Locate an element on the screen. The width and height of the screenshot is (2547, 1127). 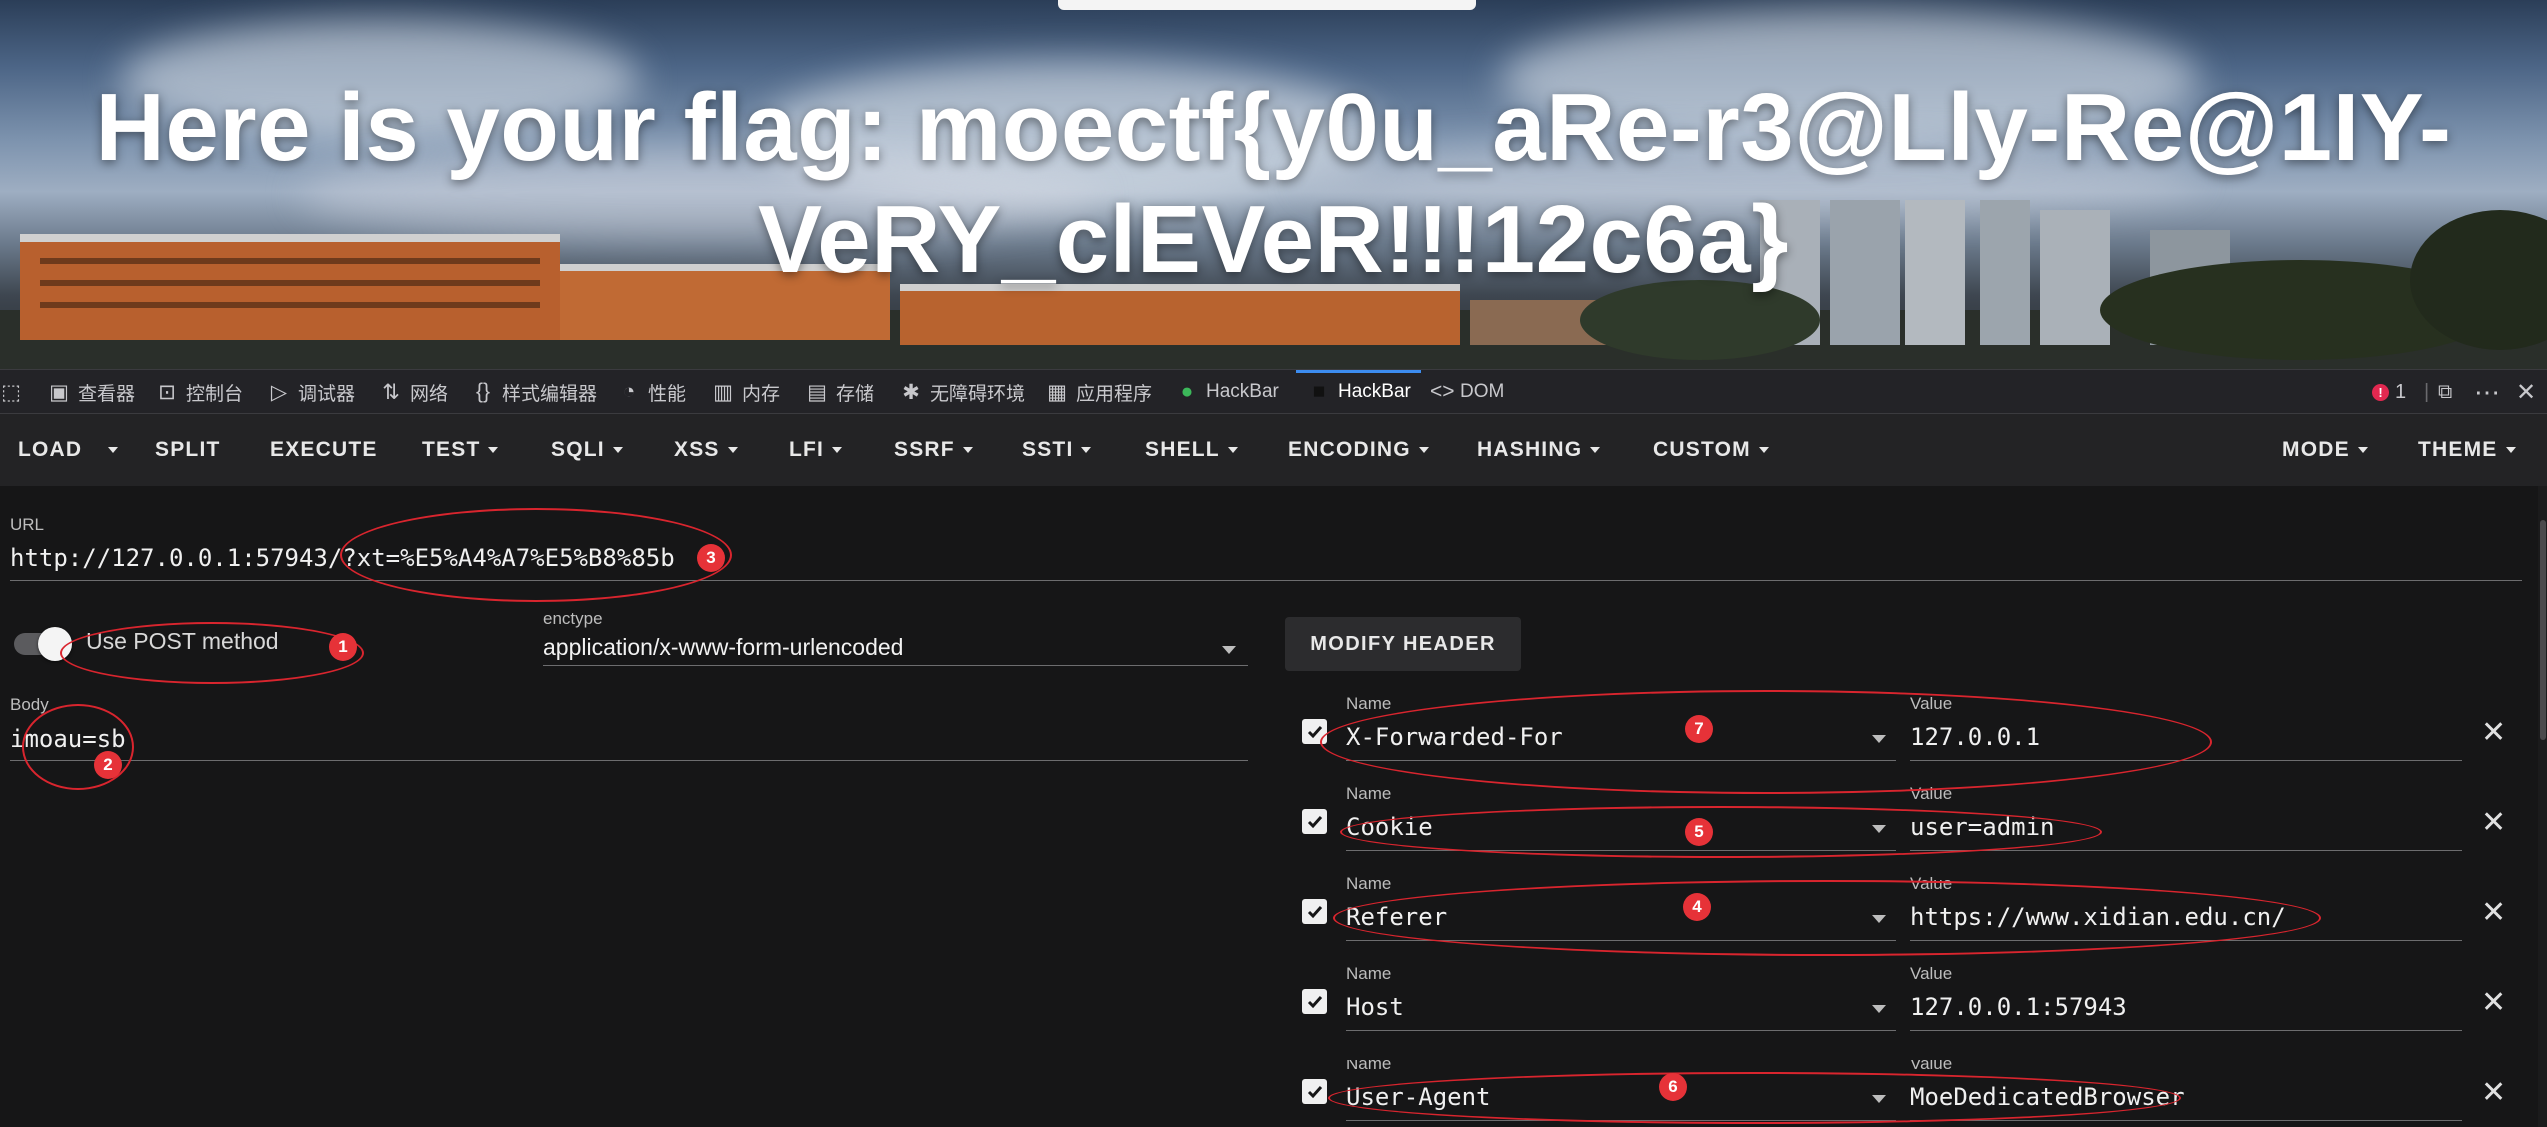
header-name-input: Cookie is located at coordinates (1389, 827).